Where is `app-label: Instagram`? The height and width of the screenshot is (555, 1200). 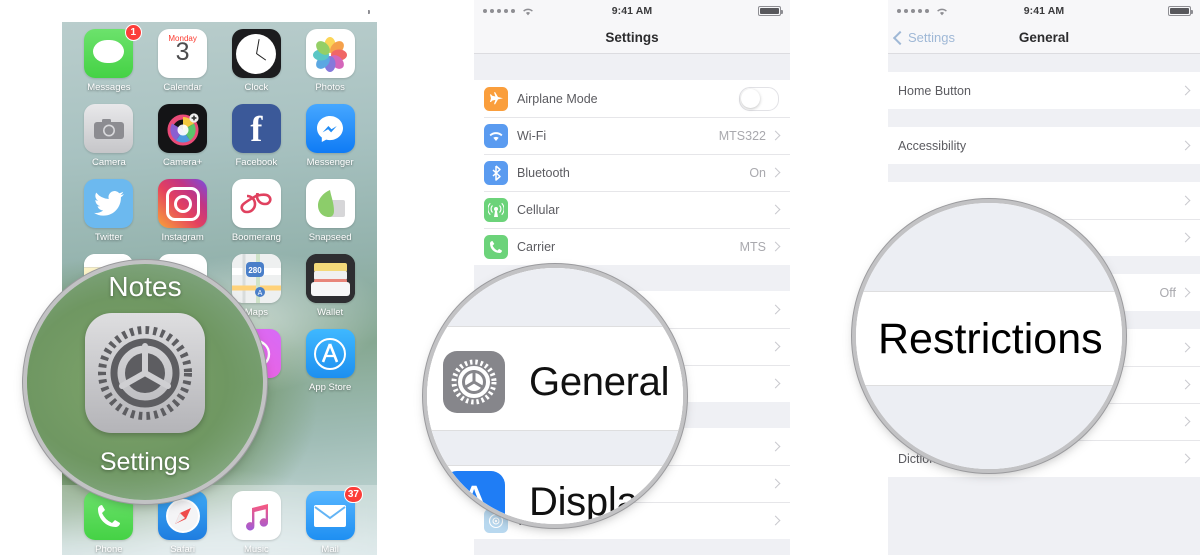
app-label: Instagram is located at coordinates (182, 237).